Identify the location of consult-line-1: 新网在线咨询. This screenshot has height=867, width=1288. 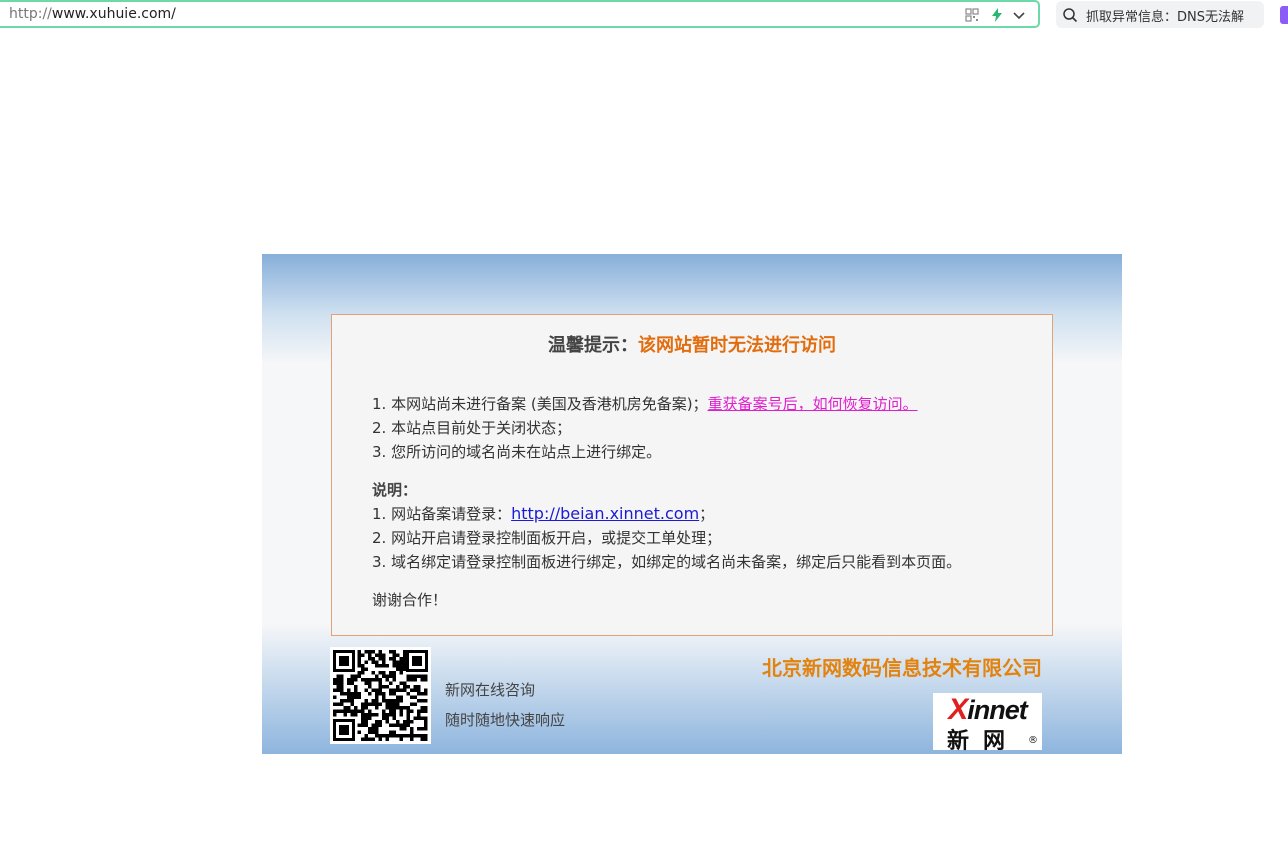
(490, 690).